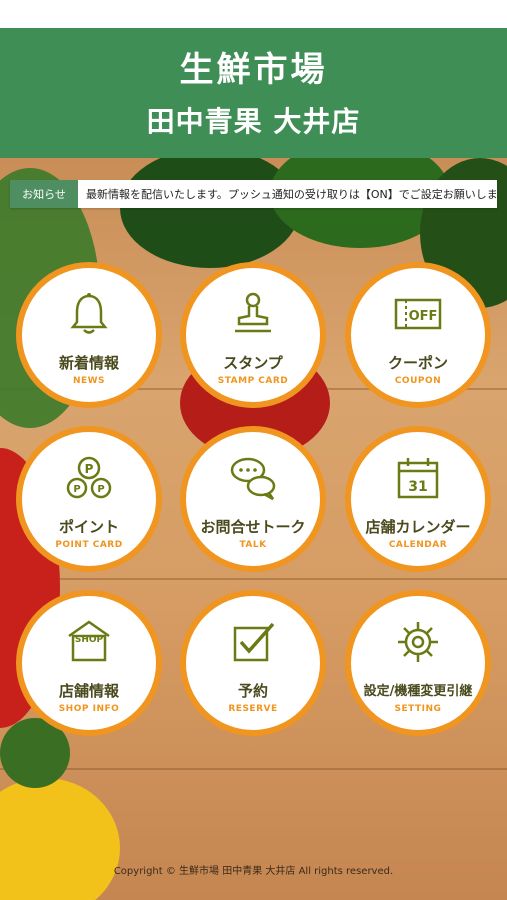 Image resolution: width=507 pixels, height=900 pixels. What do you see at coordinates (418, 335) in the screenshot?
I see `menu-coupon-button: OFF クーポン COUPON` at bounding box center [418, 335].